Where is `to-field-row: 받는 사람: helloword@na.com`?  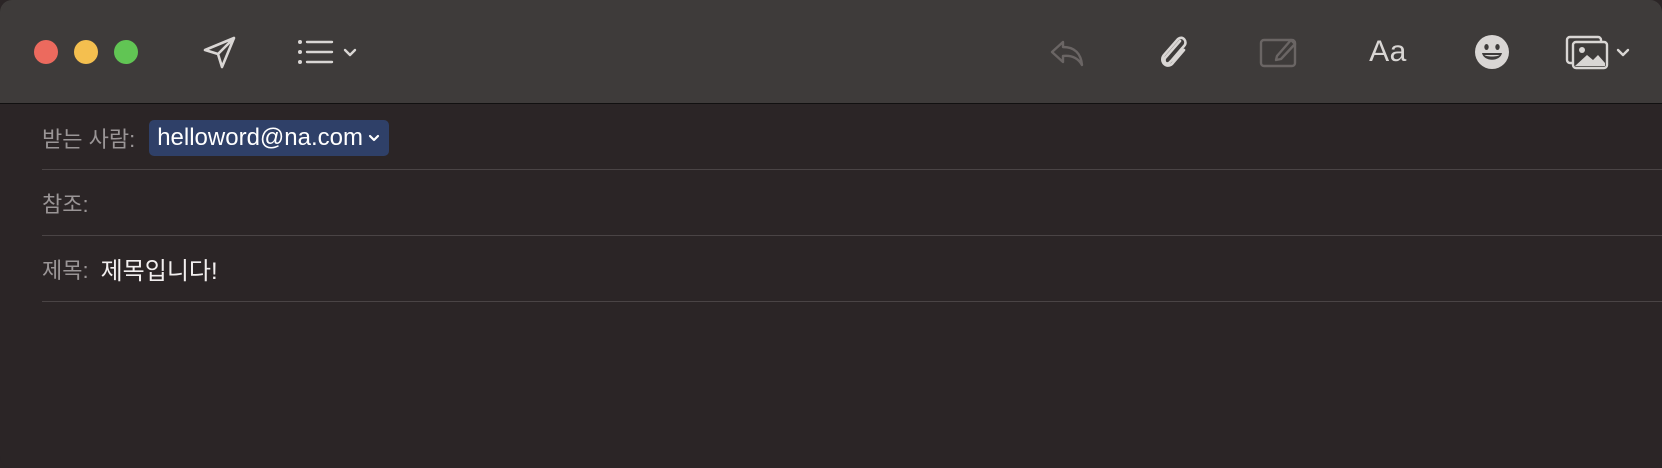
to-field-row: 받는 사람: helloword@na.com is located at coordinates (852, 138).